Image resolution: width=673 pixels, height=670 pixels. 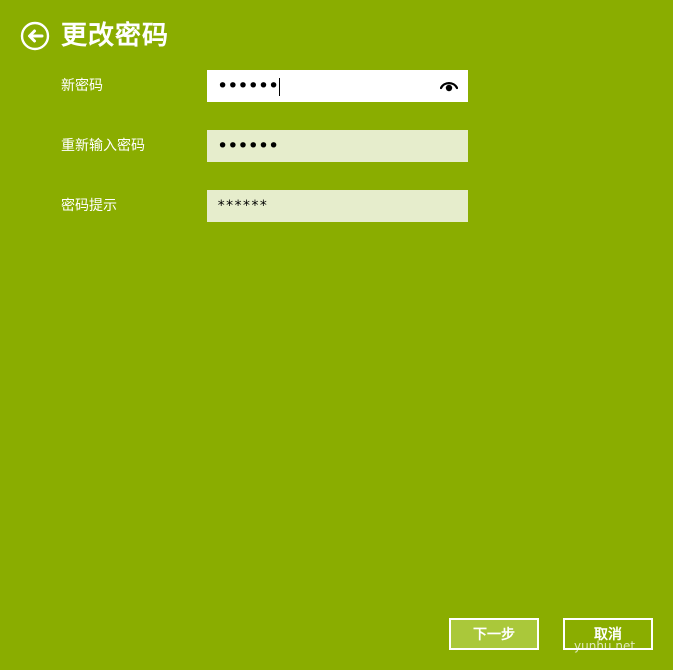 I want to click on new-password-label: 新密码, so click(x=82, y=86).